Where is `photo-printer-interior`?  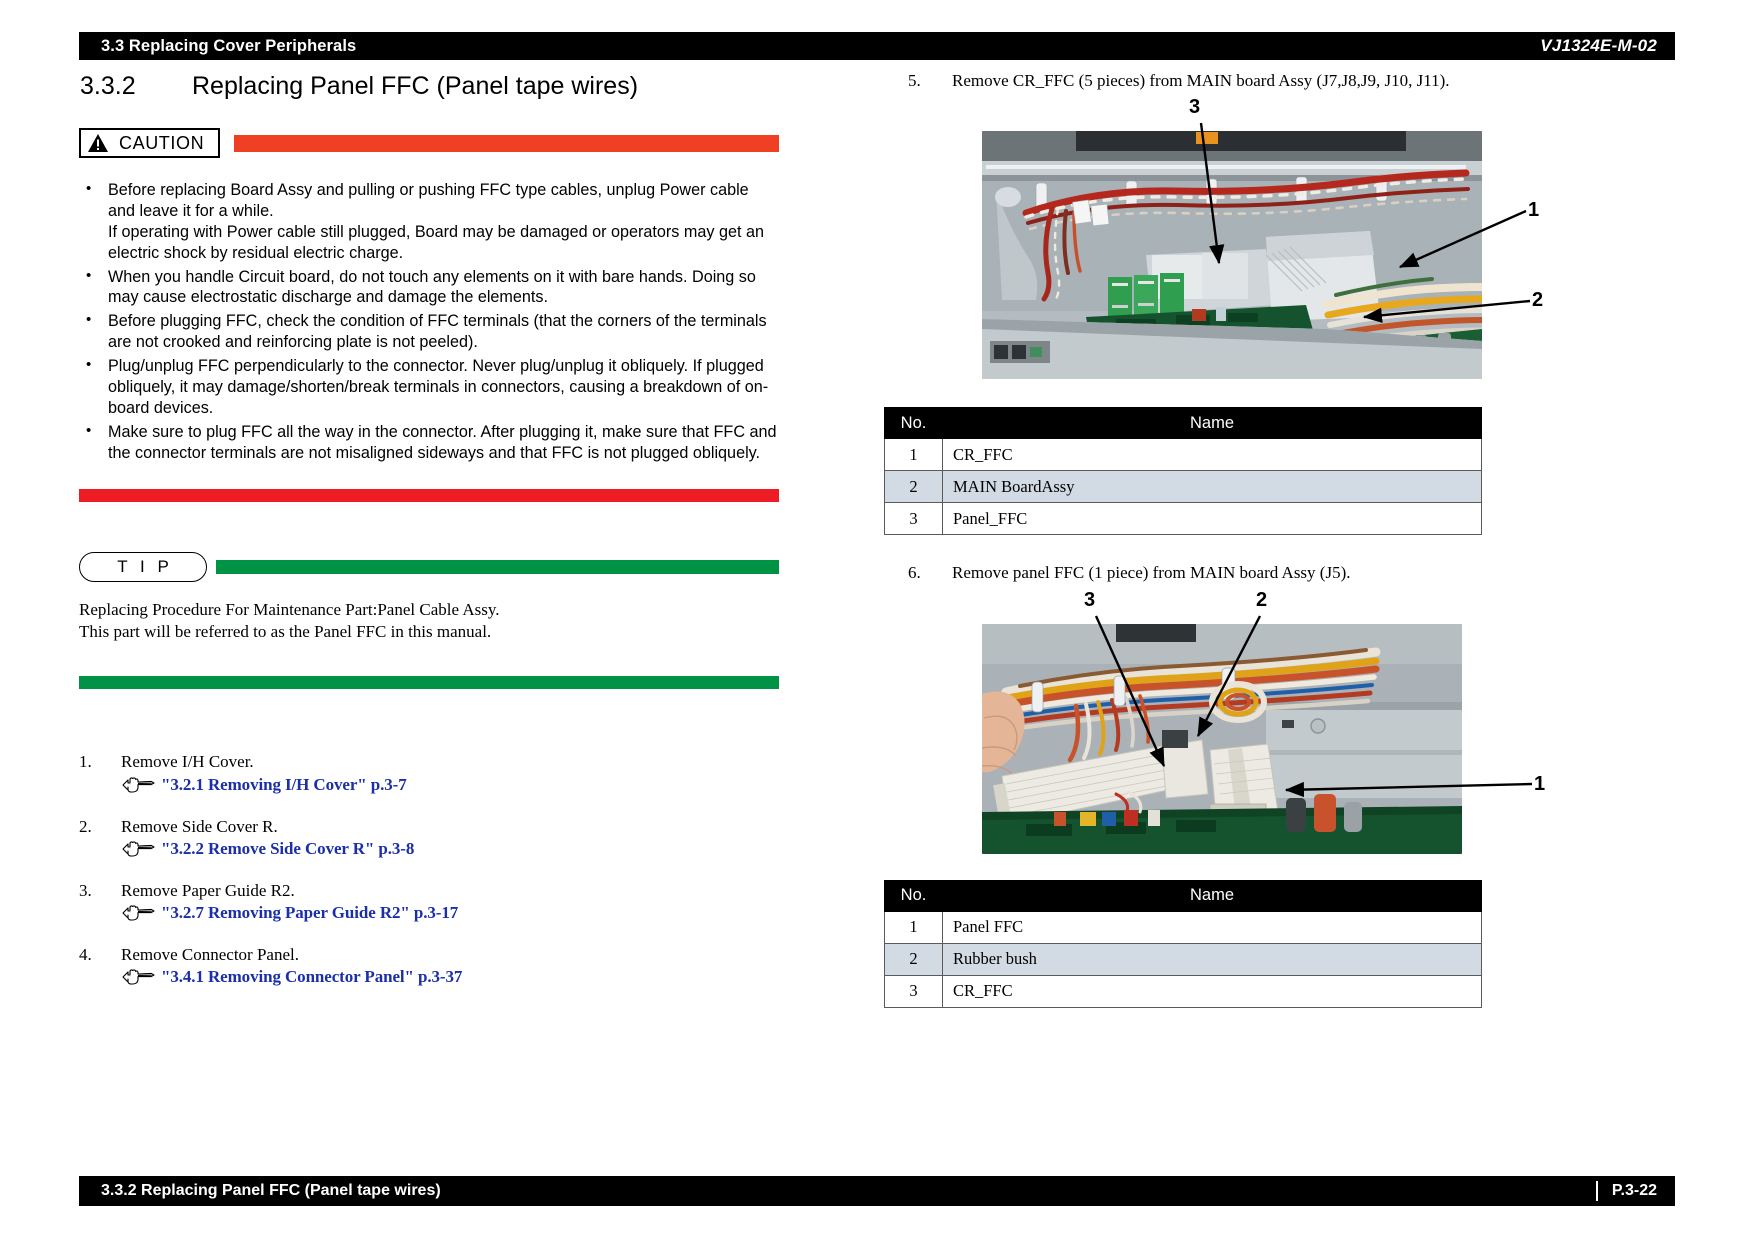 photo-printer-interior is located at coordinates (1232, 255).